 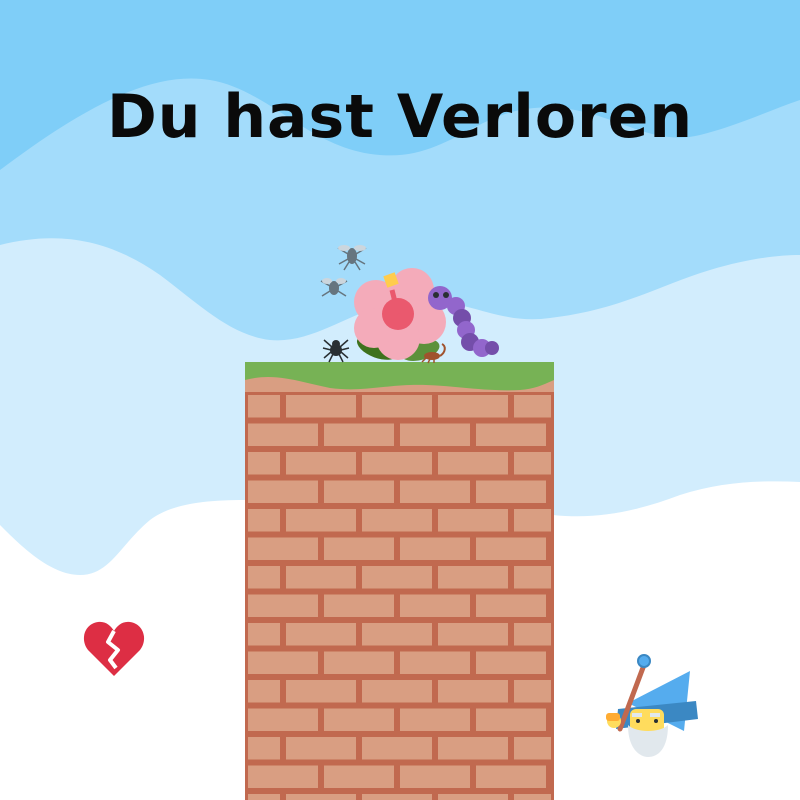 I want to click on game-over-title: Du hast Verloren, so click(x=400, y=117).